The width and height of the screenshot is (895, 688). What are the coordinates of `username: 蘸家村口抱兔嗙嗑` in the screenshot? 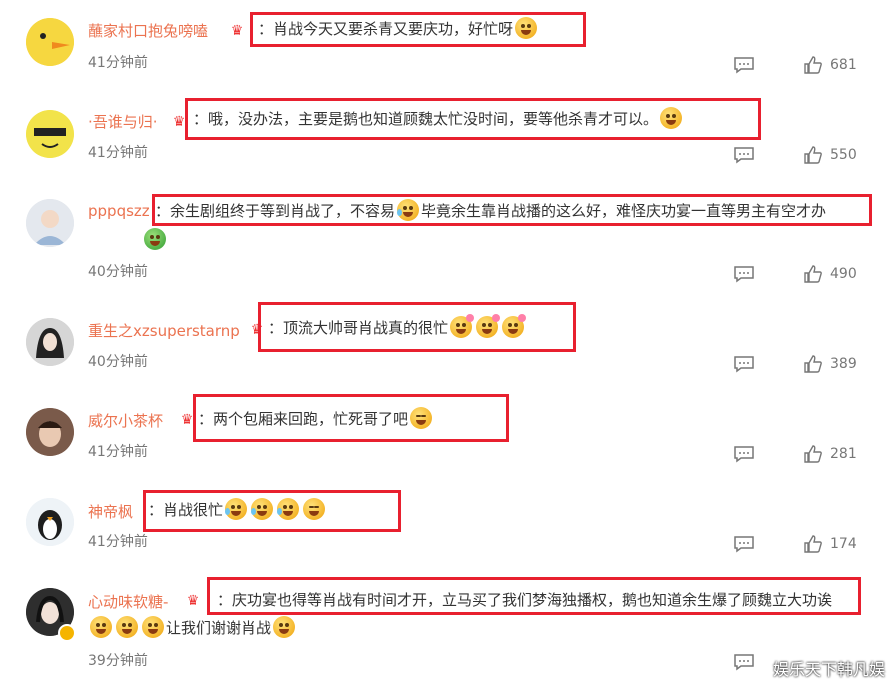 It's located at (148, 30).